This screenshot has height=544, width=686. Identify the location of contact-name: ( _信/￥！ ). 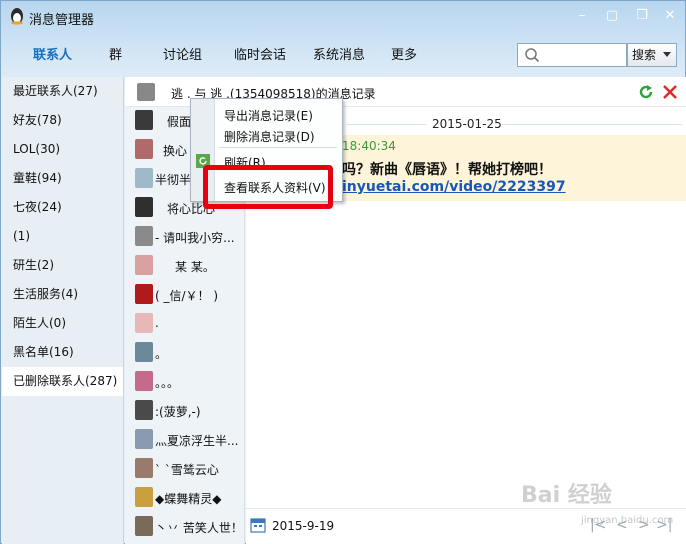
(187, 296).